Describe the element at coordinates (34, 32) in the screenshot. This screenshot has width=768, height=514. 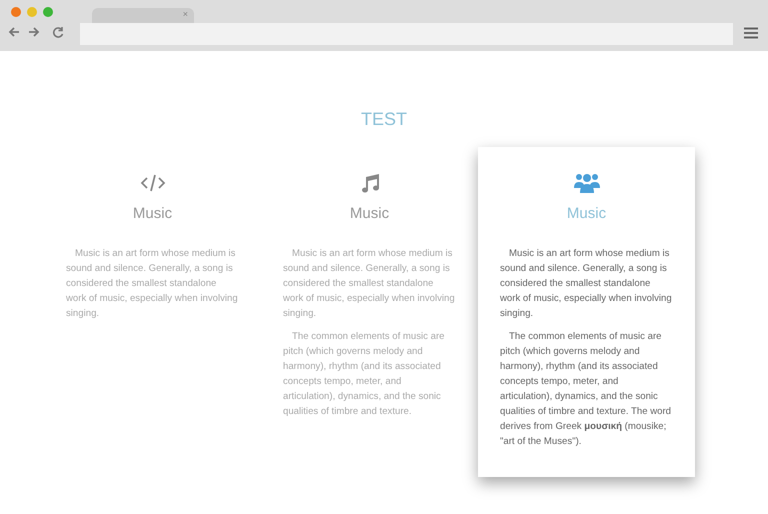
I see `forward-icon` at that location.